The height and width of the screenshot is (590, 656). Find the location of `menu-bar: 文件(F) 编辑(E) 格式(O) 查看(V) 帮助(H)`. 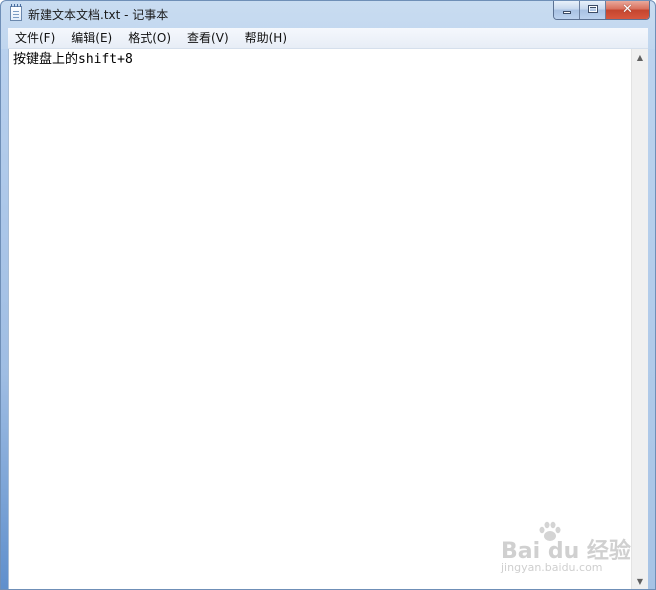

menu-bar: 文件(F) 编辑(E) 格式(O) 查看(V) 帮助(H) is located at coordinates (328, 38).